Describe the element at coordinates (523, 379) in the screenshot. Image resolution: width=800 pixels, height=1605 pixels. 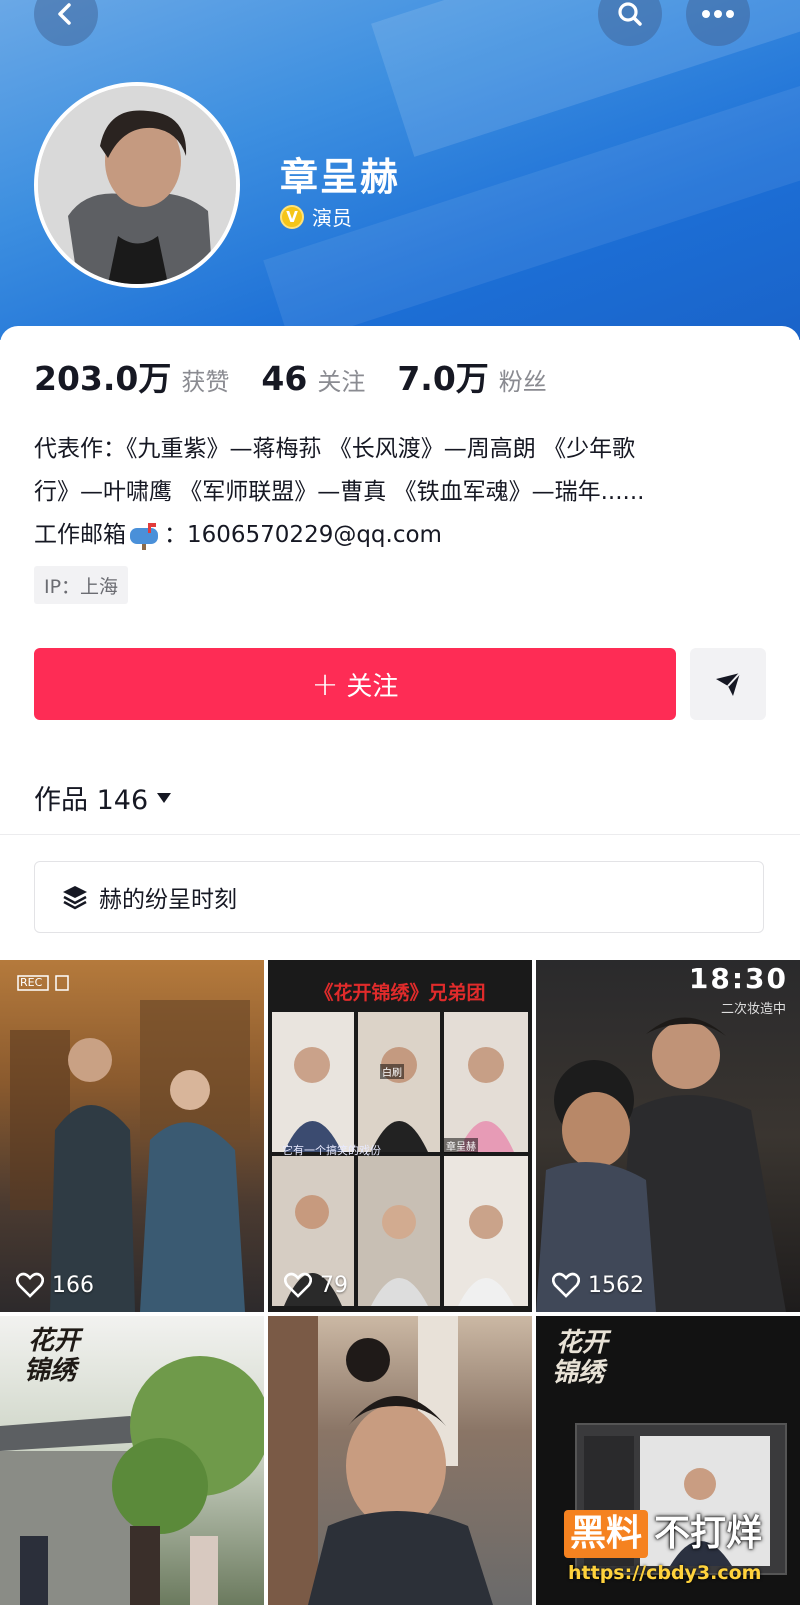
I see `followers-label: 粉丝` at that location.